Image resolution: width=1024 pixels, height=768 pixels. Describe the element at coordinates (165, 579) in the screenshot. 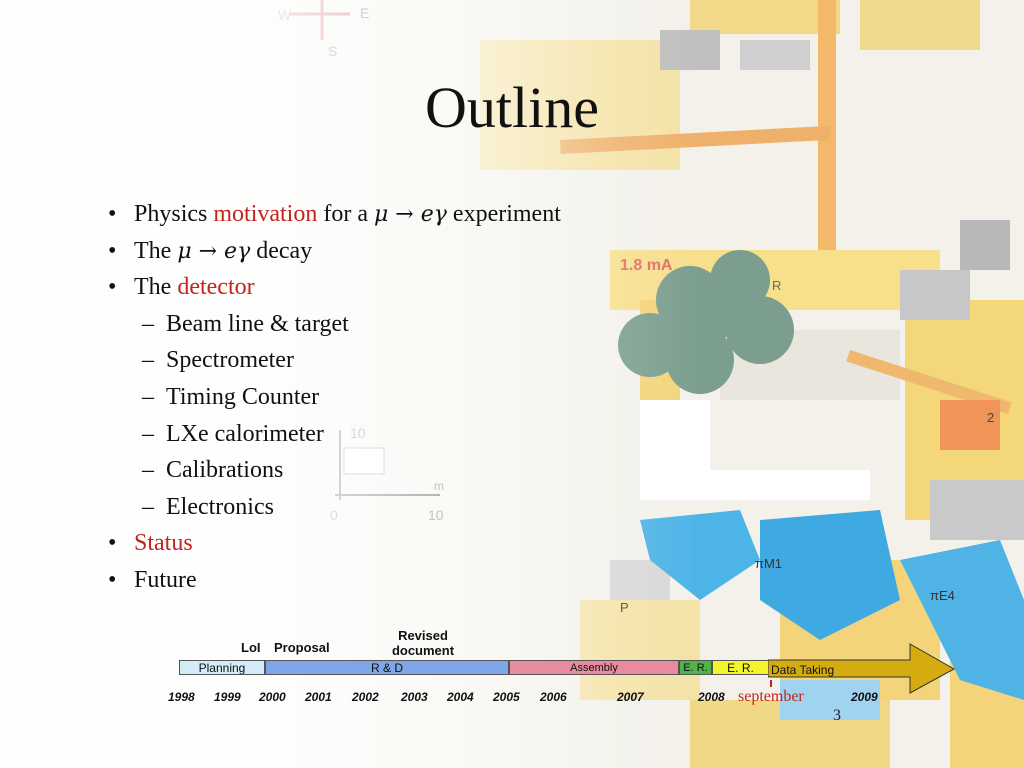

I see `bullet-text: Future` at that location.